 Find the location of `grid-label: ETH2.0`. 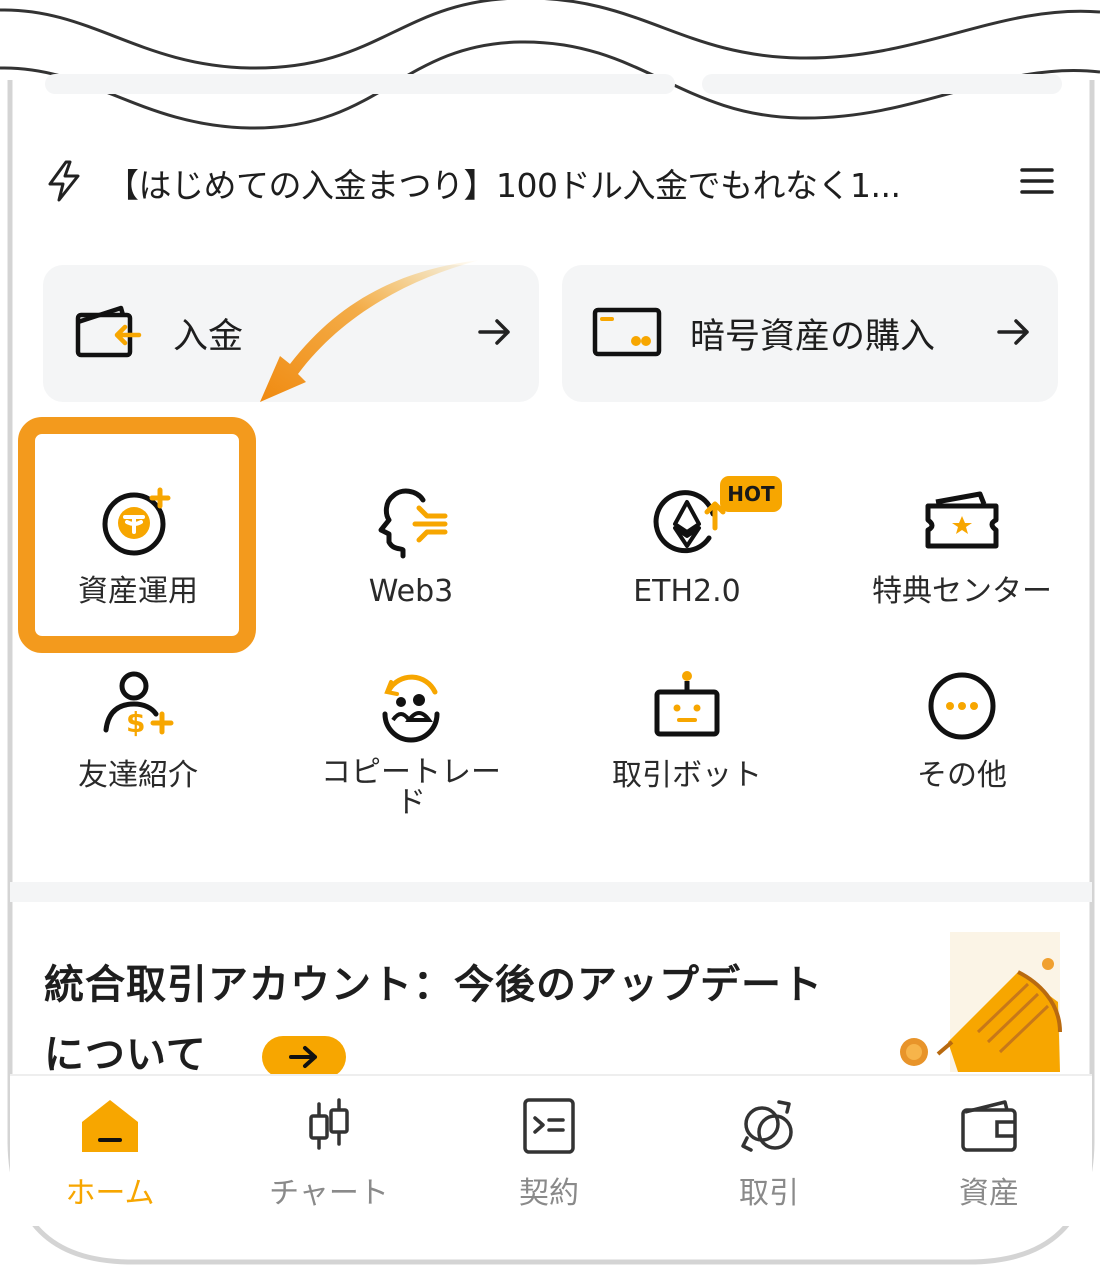

grid-label: ETH2.0 is located at coordinates (687, 591).